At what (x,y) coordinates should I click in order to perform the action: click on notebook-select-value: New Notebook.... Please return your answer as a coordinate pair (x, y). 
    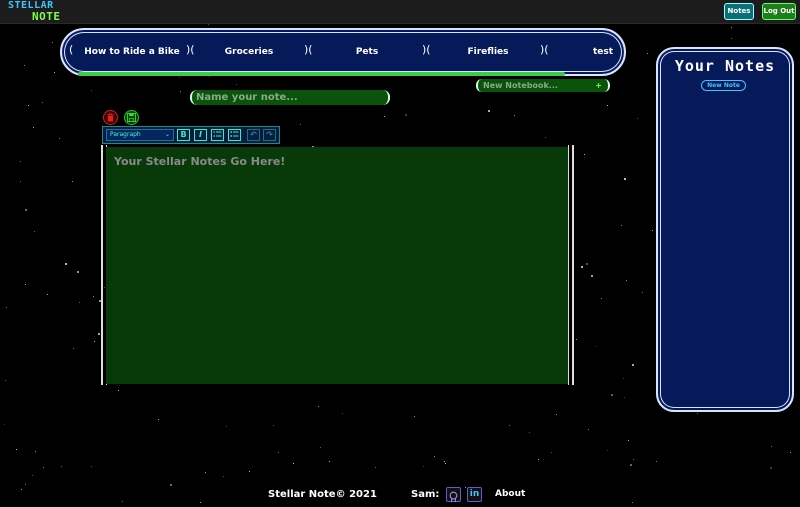
    Looking at the image, I should click on (520, 85).